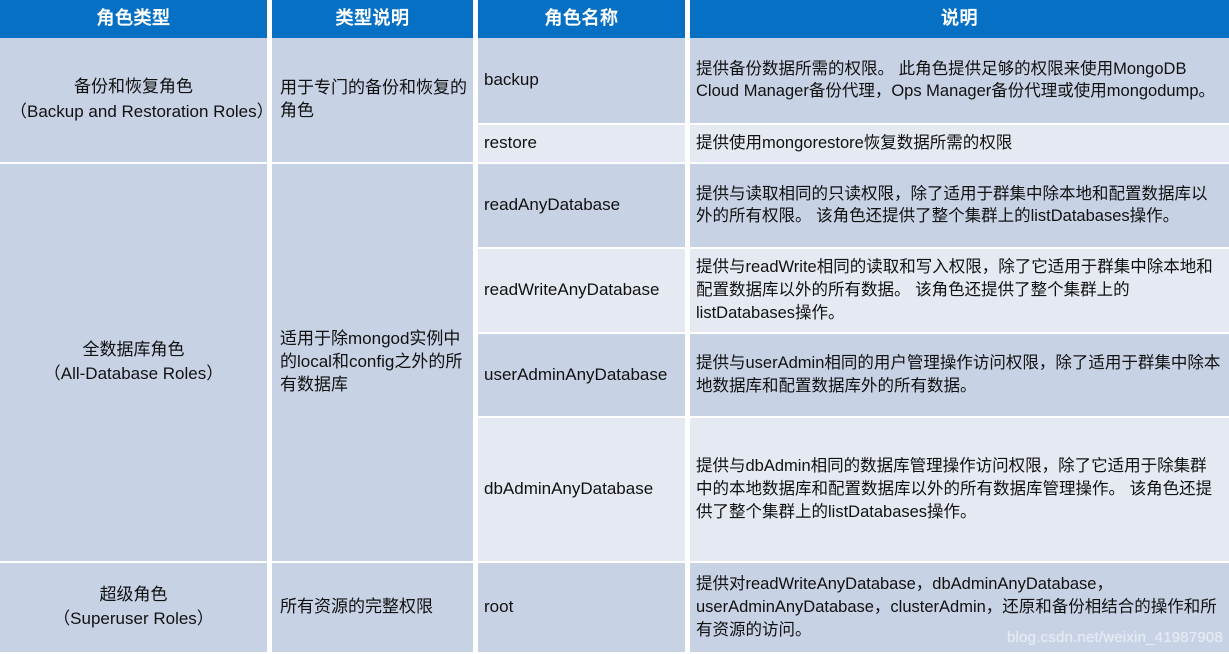 This screenshot has height=654, width=1229. What do you see at coordinates (959, 19) in the screenshot?
I see `column-header-description: 说明` at bounding box center [959, 19].